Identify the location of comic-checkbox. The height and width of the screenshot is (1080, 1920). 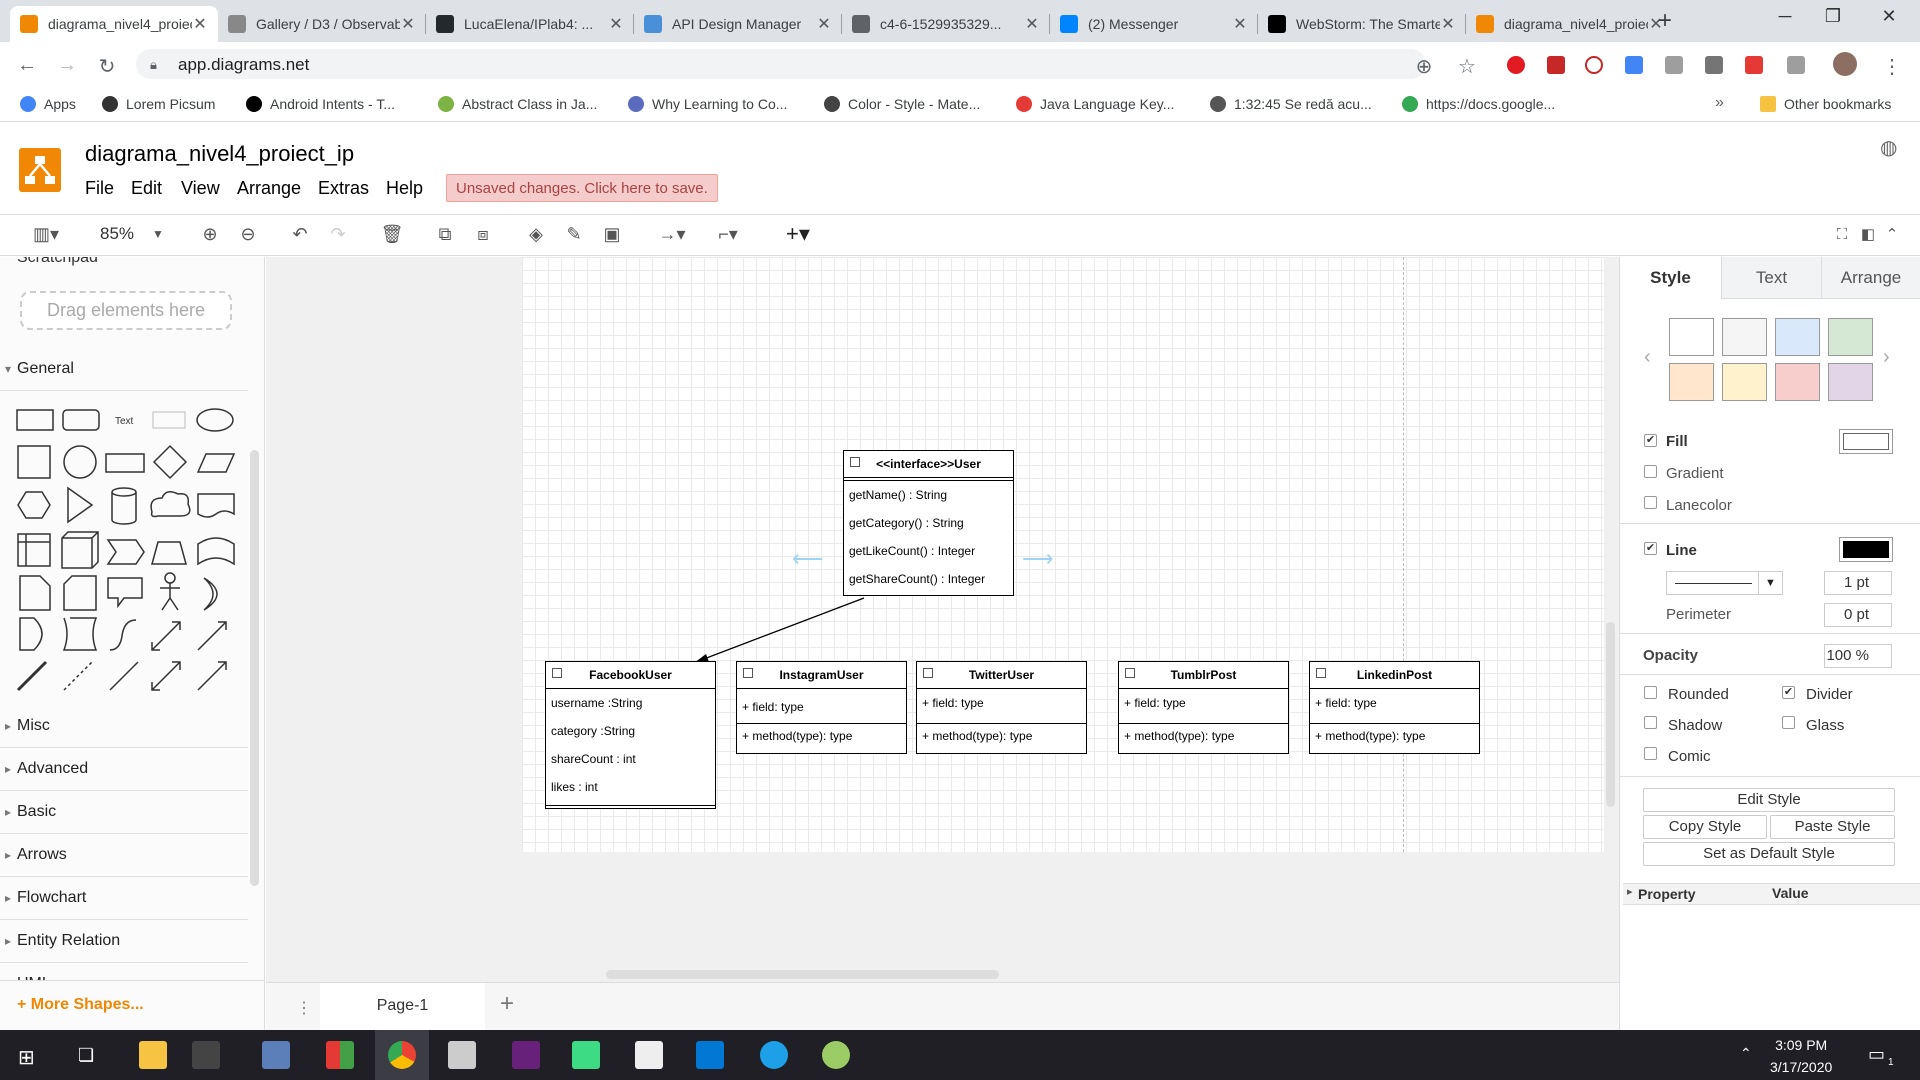
(1650, 753).